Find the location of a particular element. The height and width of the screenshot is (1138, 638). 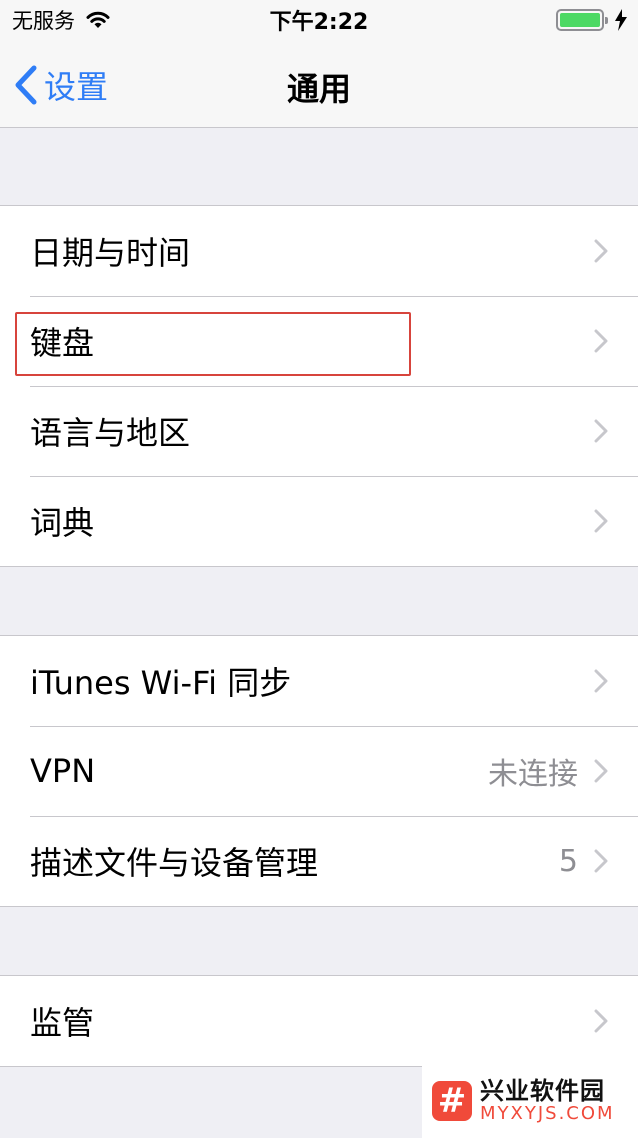

row-language-region: 语言与地区 is located at coordinates (319, 431).